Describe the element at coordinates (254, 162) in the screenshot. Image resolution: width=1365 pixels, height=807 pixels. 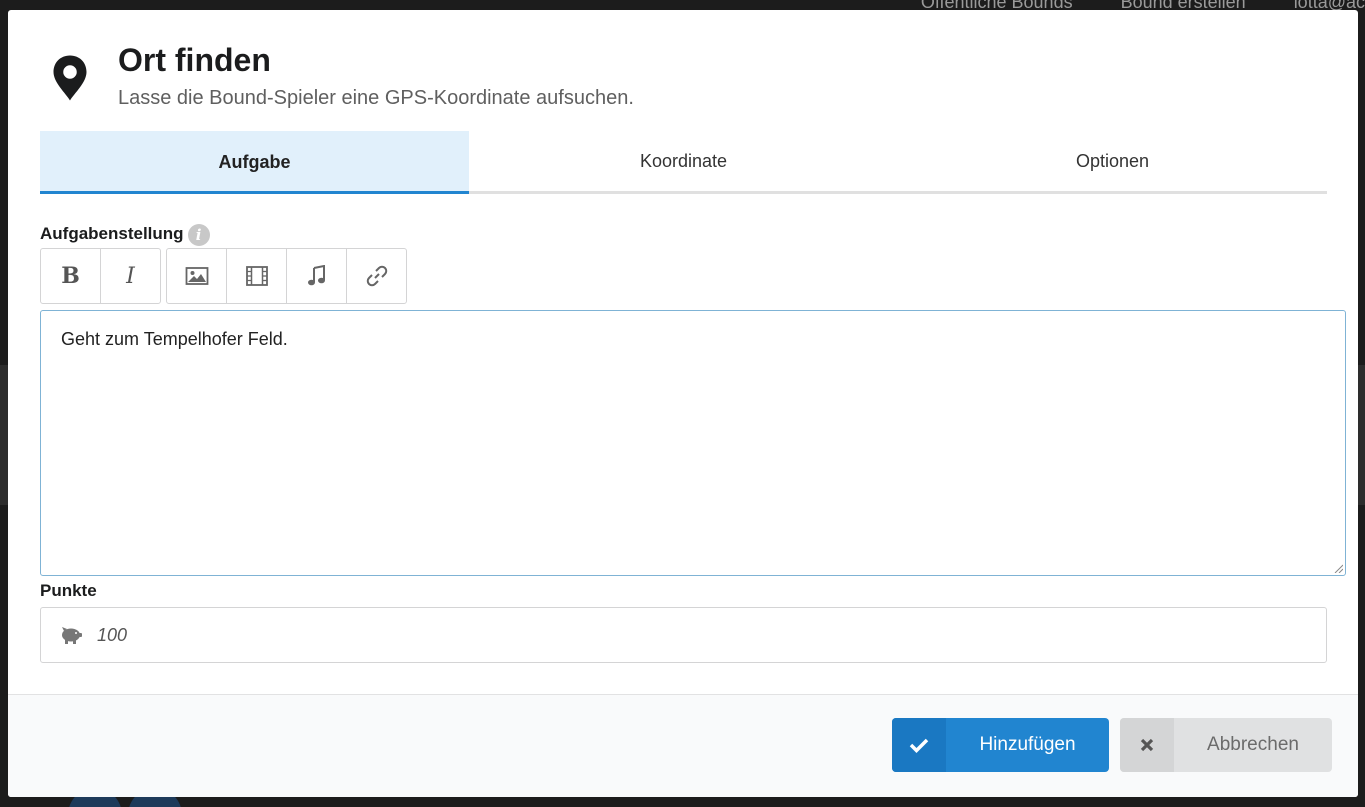
I see `tab-aufgabe: Aufgabe` at that location.